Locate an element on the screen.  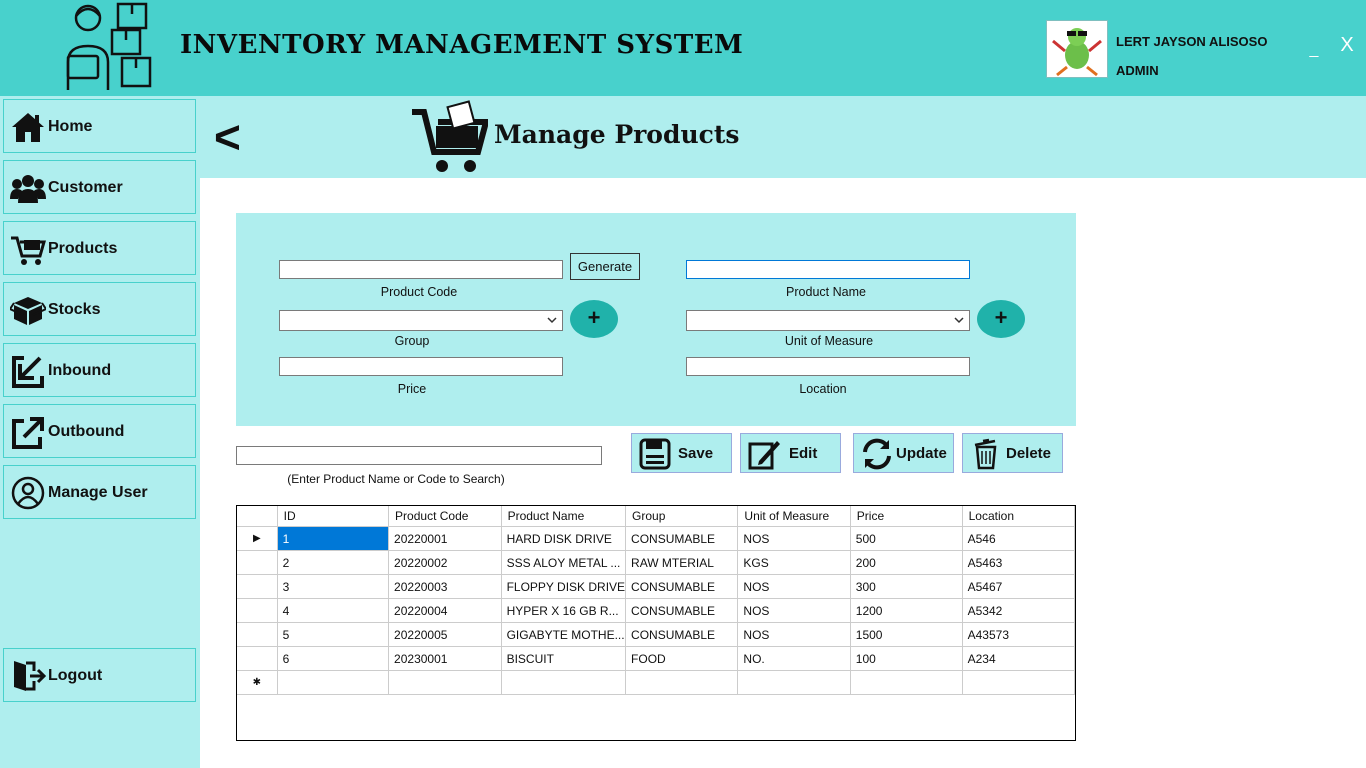
save-button: Save is located at coordinates (681, 453).